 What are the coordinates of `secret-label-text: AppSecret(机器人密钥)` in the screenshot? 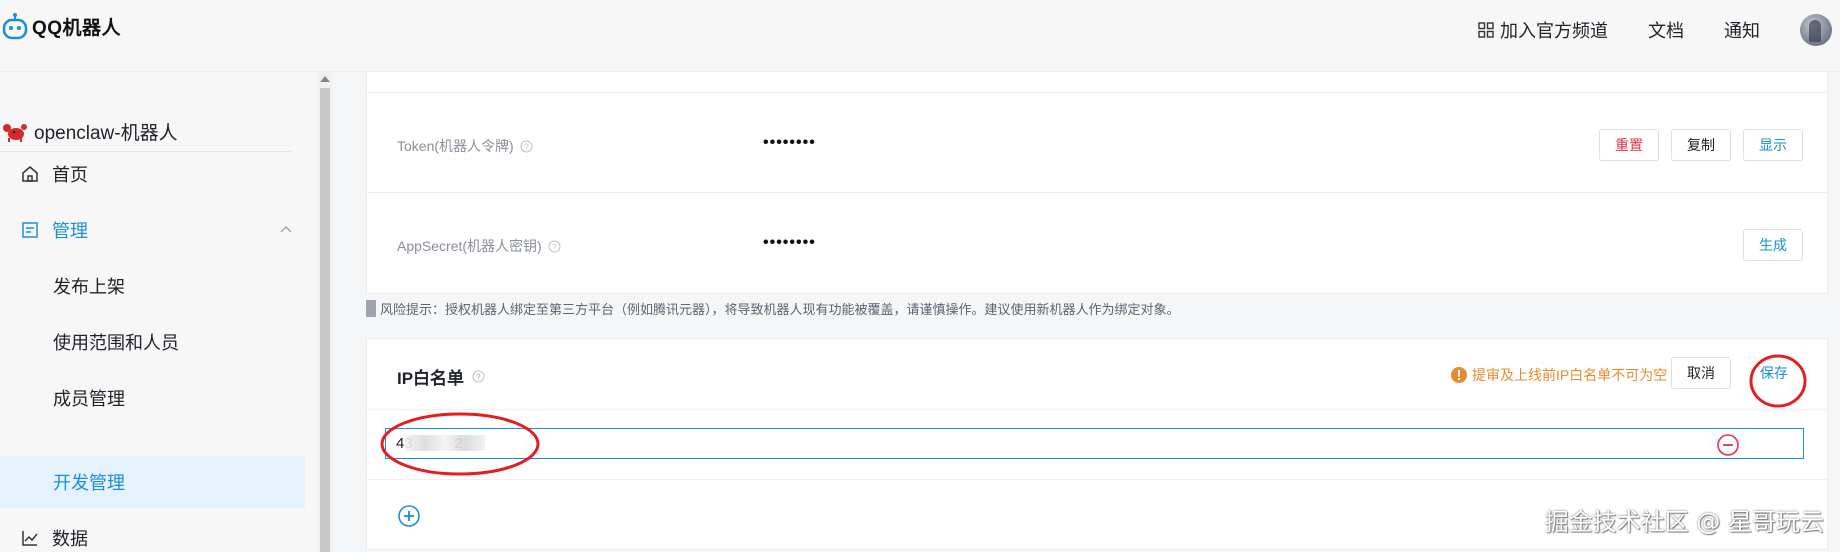 It's located at (469, 246).